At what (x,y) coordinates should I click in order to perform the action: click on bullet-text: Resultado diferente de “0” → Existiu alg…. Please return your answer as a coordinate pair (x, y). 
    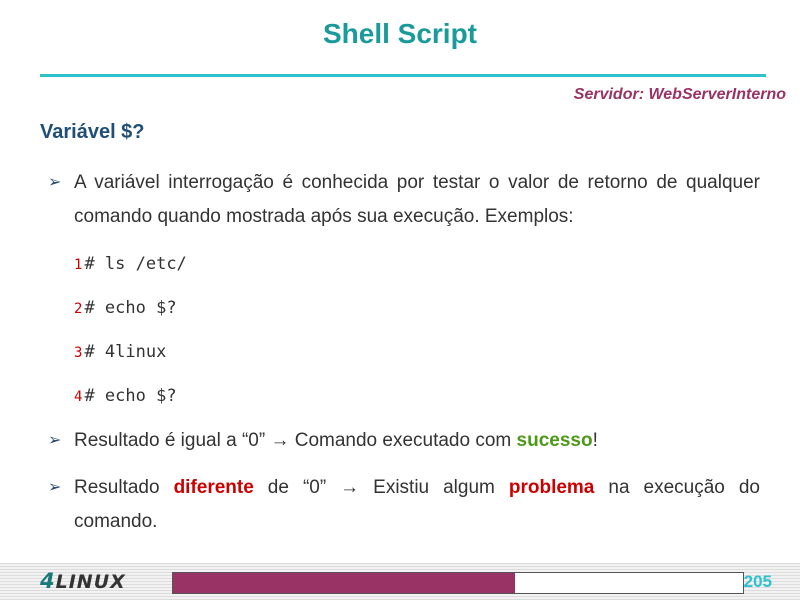
    Looking at the image, I should click on (417, 505).